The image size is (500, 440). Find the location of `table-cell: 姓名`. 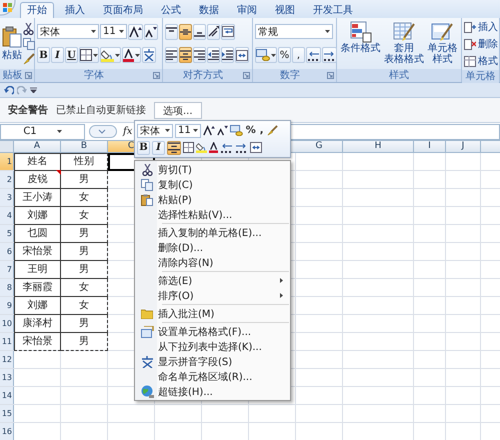

table-cell: 姓名 is located at coordinates (37, 162).